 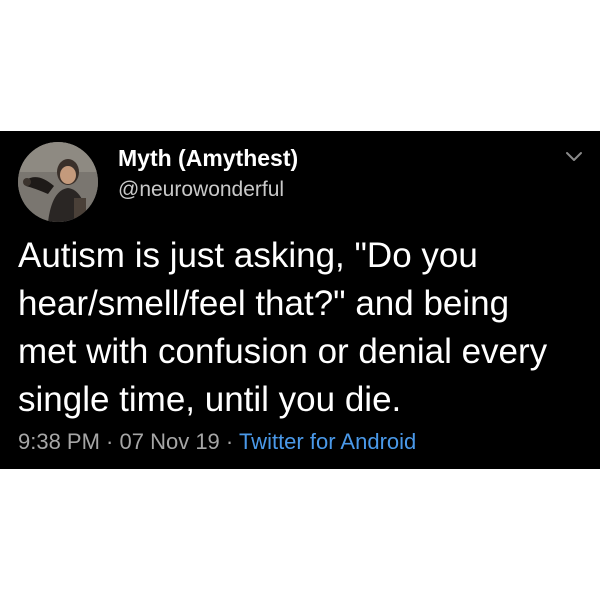 What do you see at coordinates (201, 190) in the screenshot?
I see `user-handle: @neurowonderful` at bounding box center [201, 190].